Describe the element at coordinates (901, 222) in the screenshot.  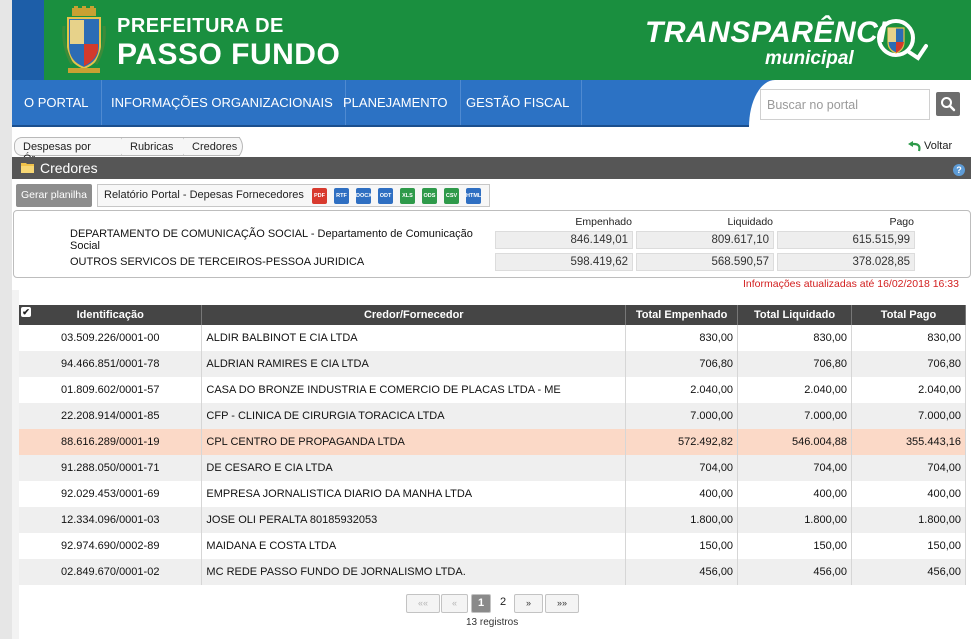
I see `summary-header-pago: Pago` at that location.